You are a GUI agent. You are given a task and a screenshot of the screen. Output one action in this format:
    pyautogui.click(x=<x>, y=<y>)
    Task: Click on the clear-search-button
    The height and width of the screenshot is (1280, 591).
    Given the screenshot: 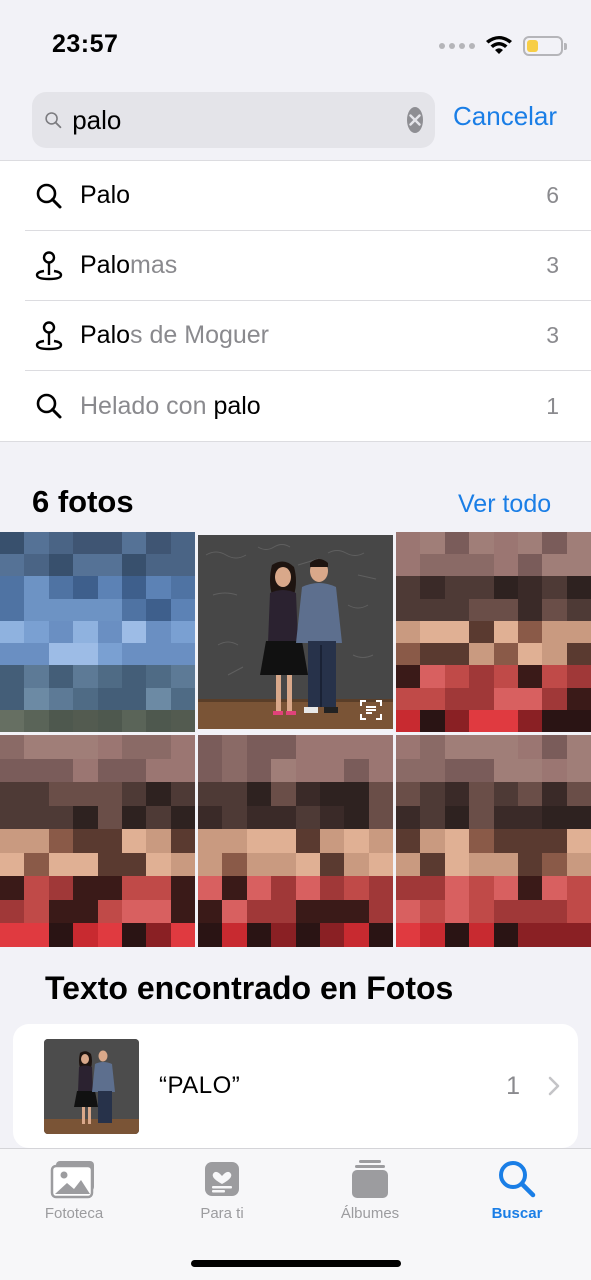 What is the action you would take?
    pyautogui.click(x=415, y=120)
    